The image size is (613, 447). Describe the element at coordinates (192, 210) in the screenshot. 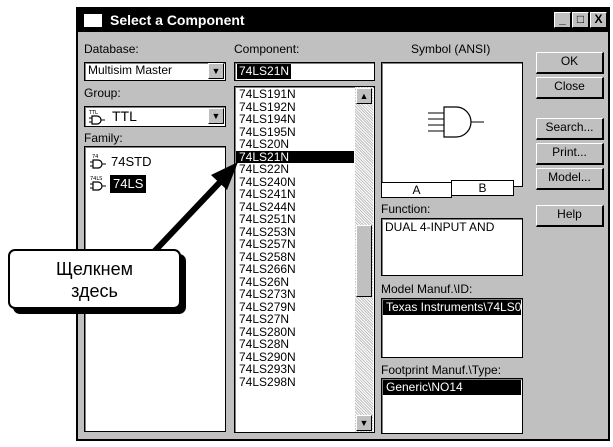

I see `callout-arrow` at that location.